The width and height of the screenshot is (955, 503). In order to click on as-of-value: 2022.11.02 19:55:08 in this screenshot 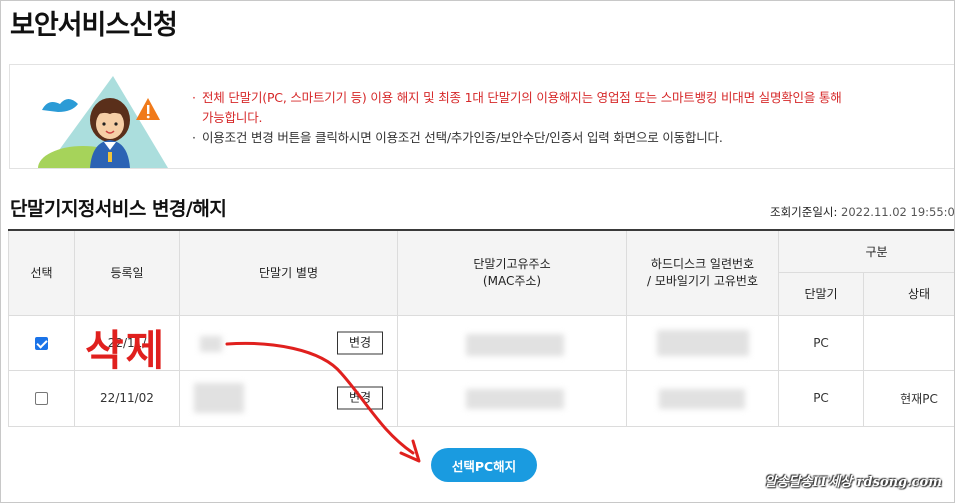, I will do `click(898, 212)`.